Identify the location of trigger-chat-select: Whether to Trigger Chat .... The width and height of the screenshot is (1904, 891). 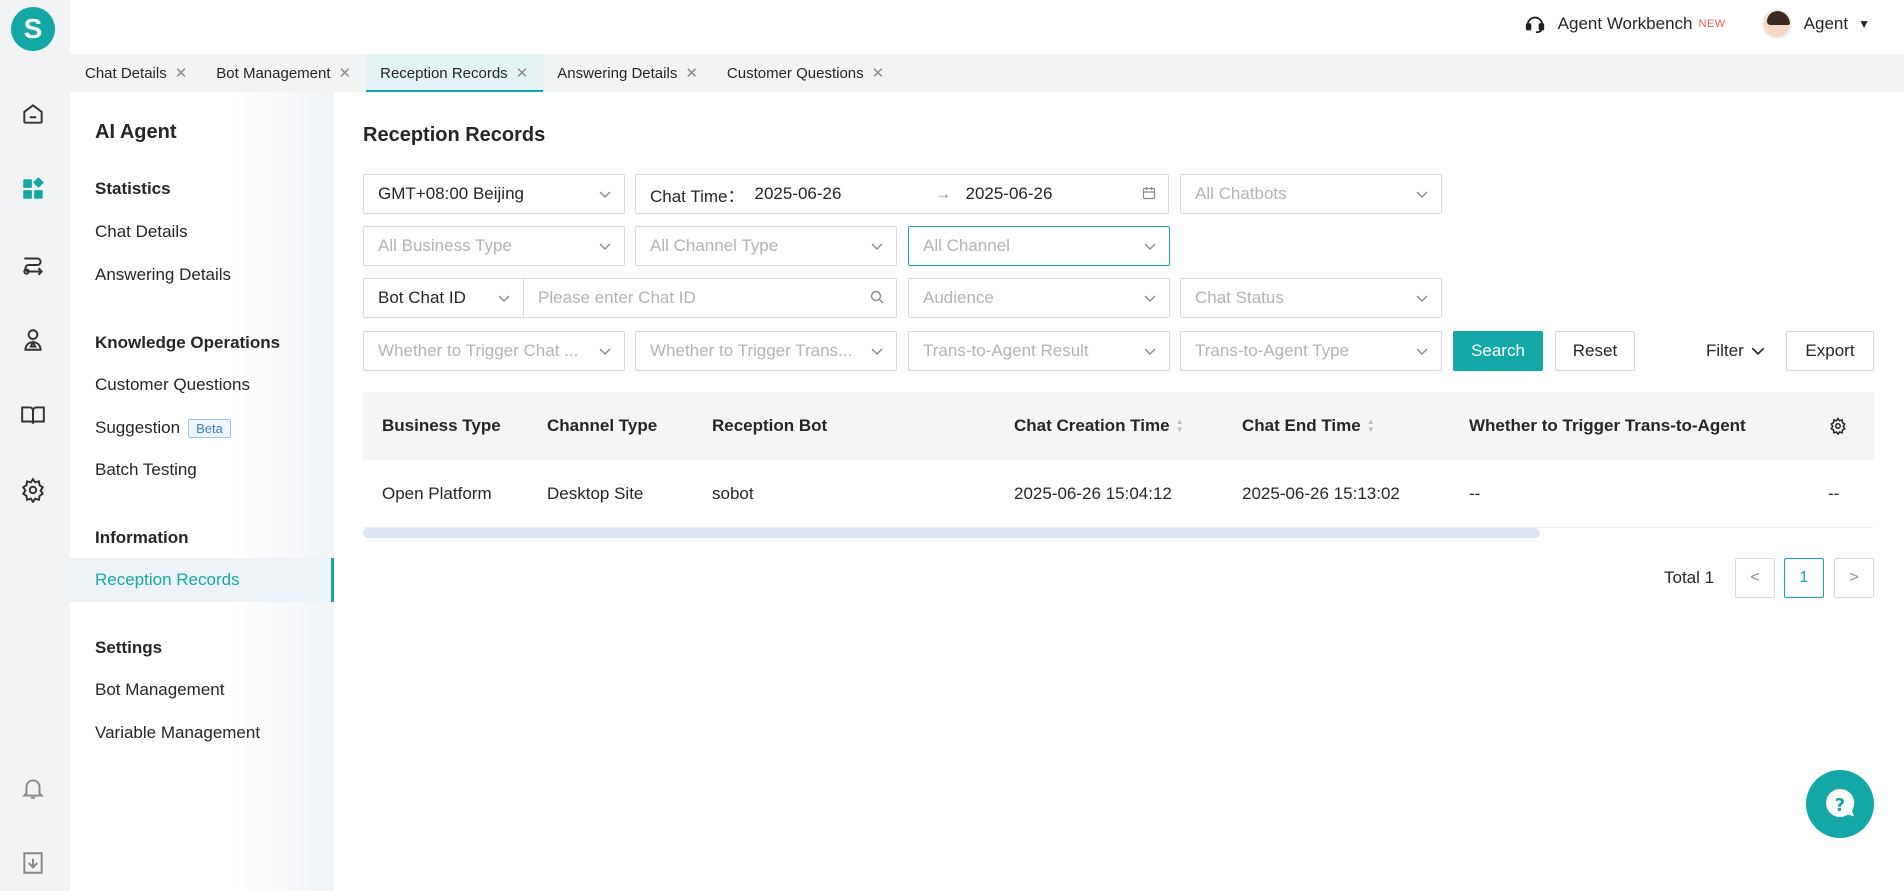
(494, 351).